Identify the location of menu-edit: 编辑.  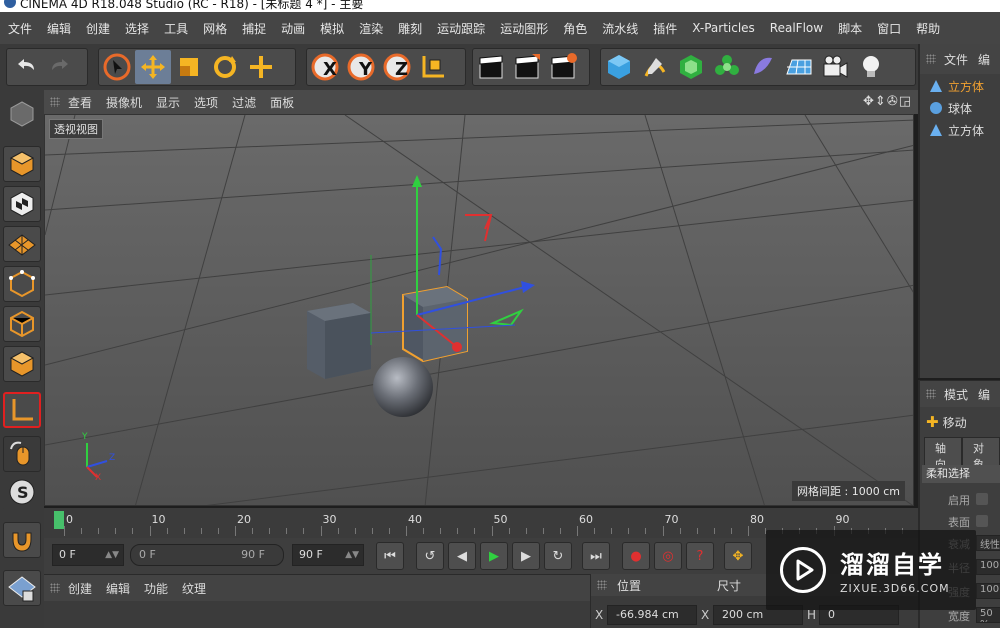
(59, 28).